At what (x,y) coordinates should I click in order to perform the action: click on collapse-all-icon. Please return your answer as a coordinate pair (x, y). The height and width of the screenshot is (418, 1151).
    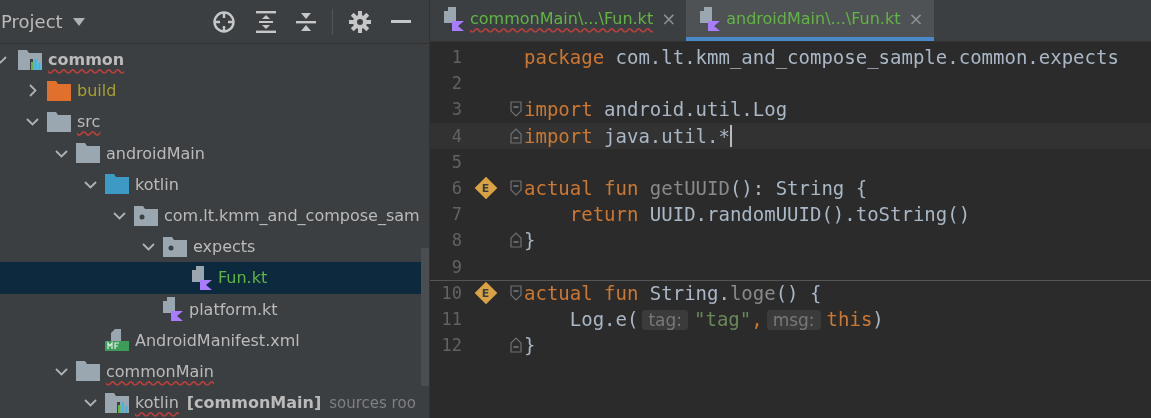
    Looking at the image, I should click on (306, 21).